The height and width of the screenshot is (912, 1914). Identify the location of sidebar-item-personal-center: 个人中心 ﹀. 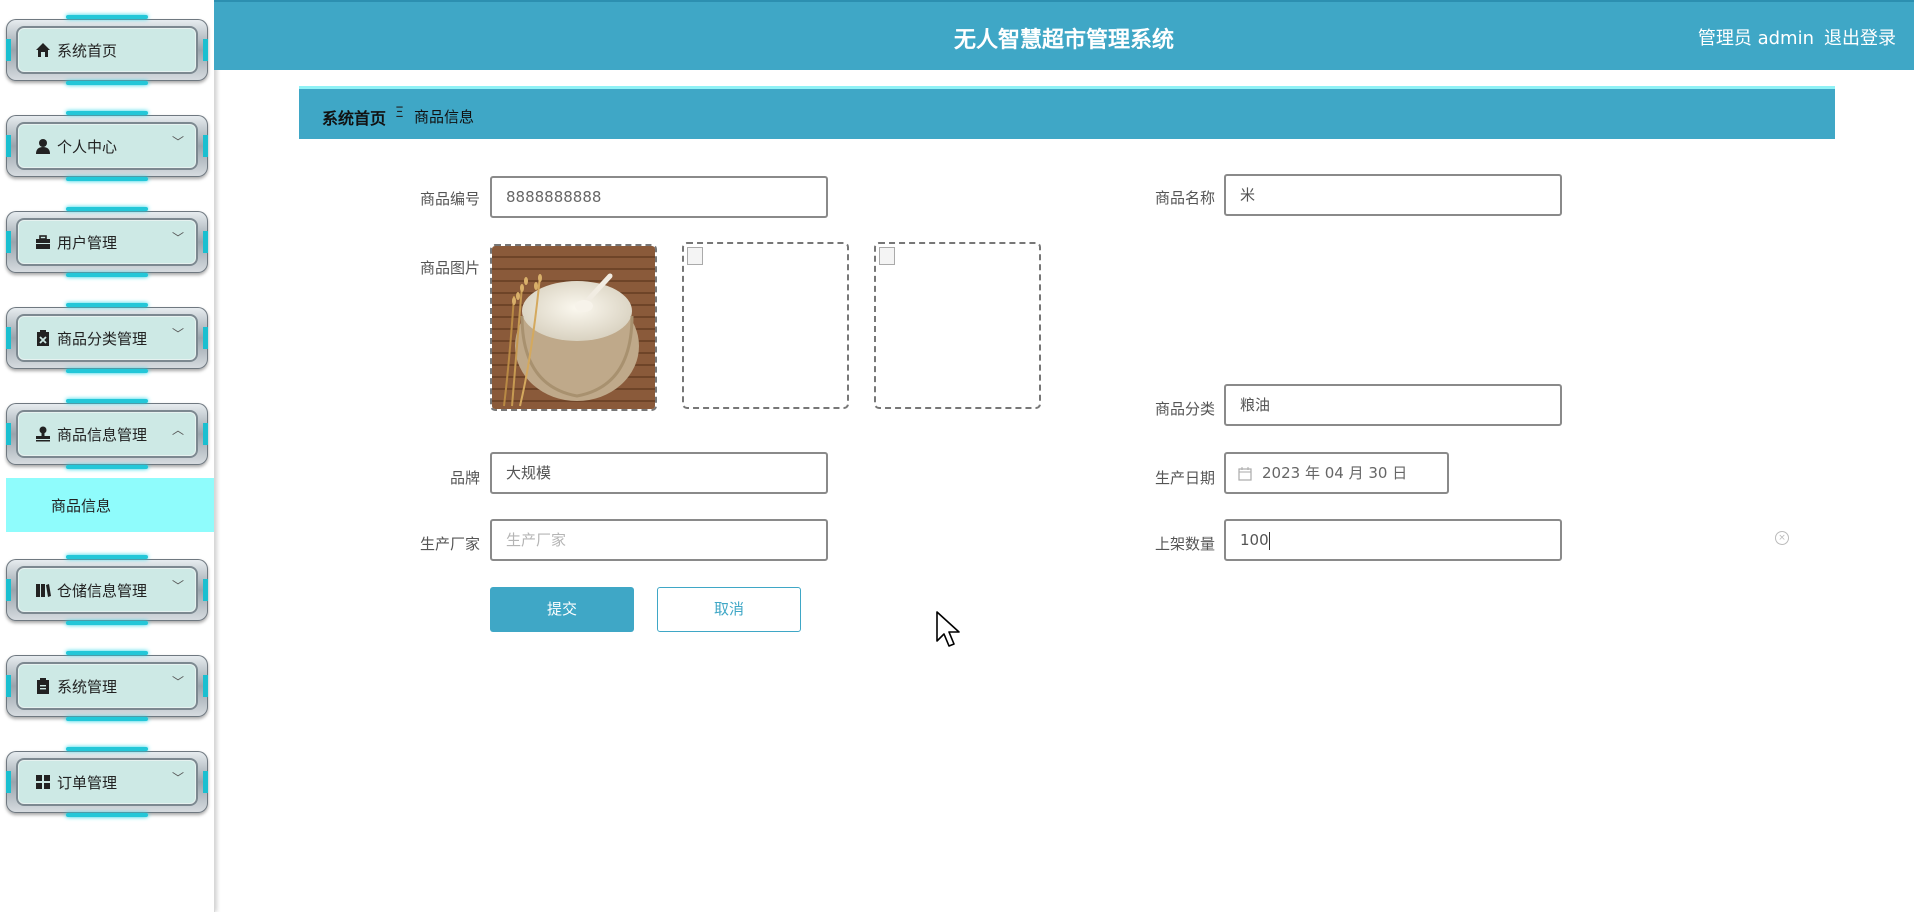
(107, 146).